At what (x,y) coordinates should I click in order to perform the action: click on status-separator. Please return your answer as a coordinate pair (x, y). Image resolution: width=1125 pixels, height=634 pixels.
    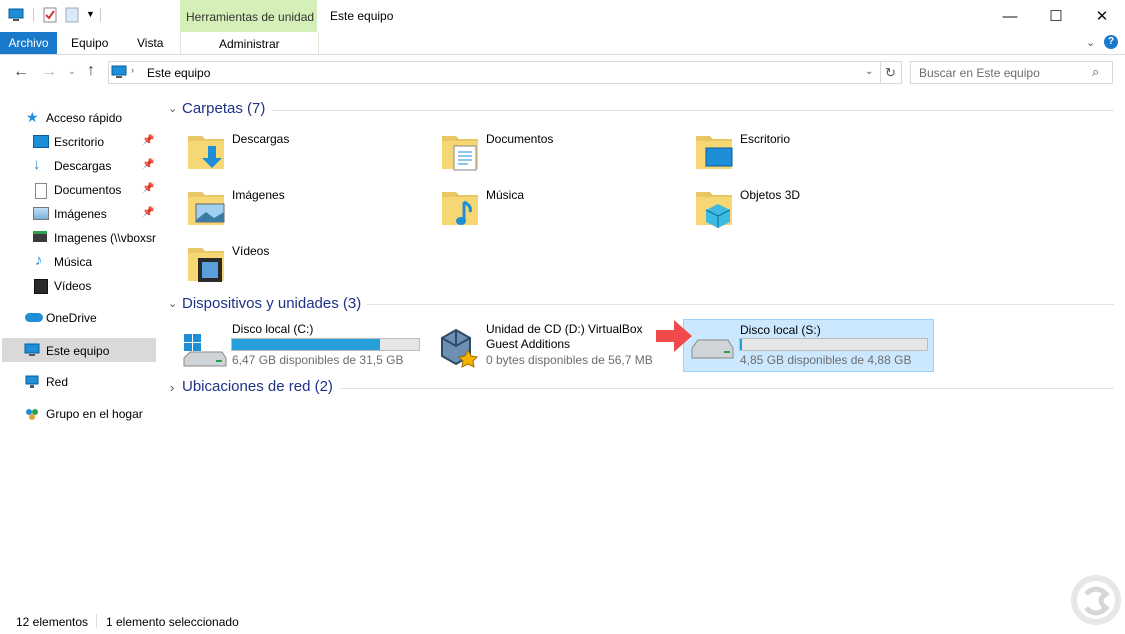
    Looking at the image, I should click on (96, 621).